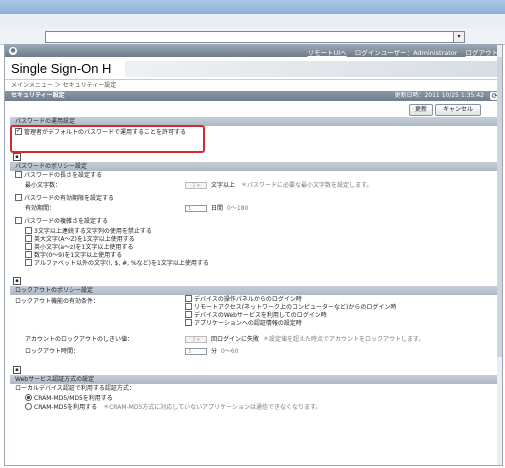  What do you see at coordinates (107, 139) in the screenshot?
I see `highlight-box` at bounding box center [107, 139].